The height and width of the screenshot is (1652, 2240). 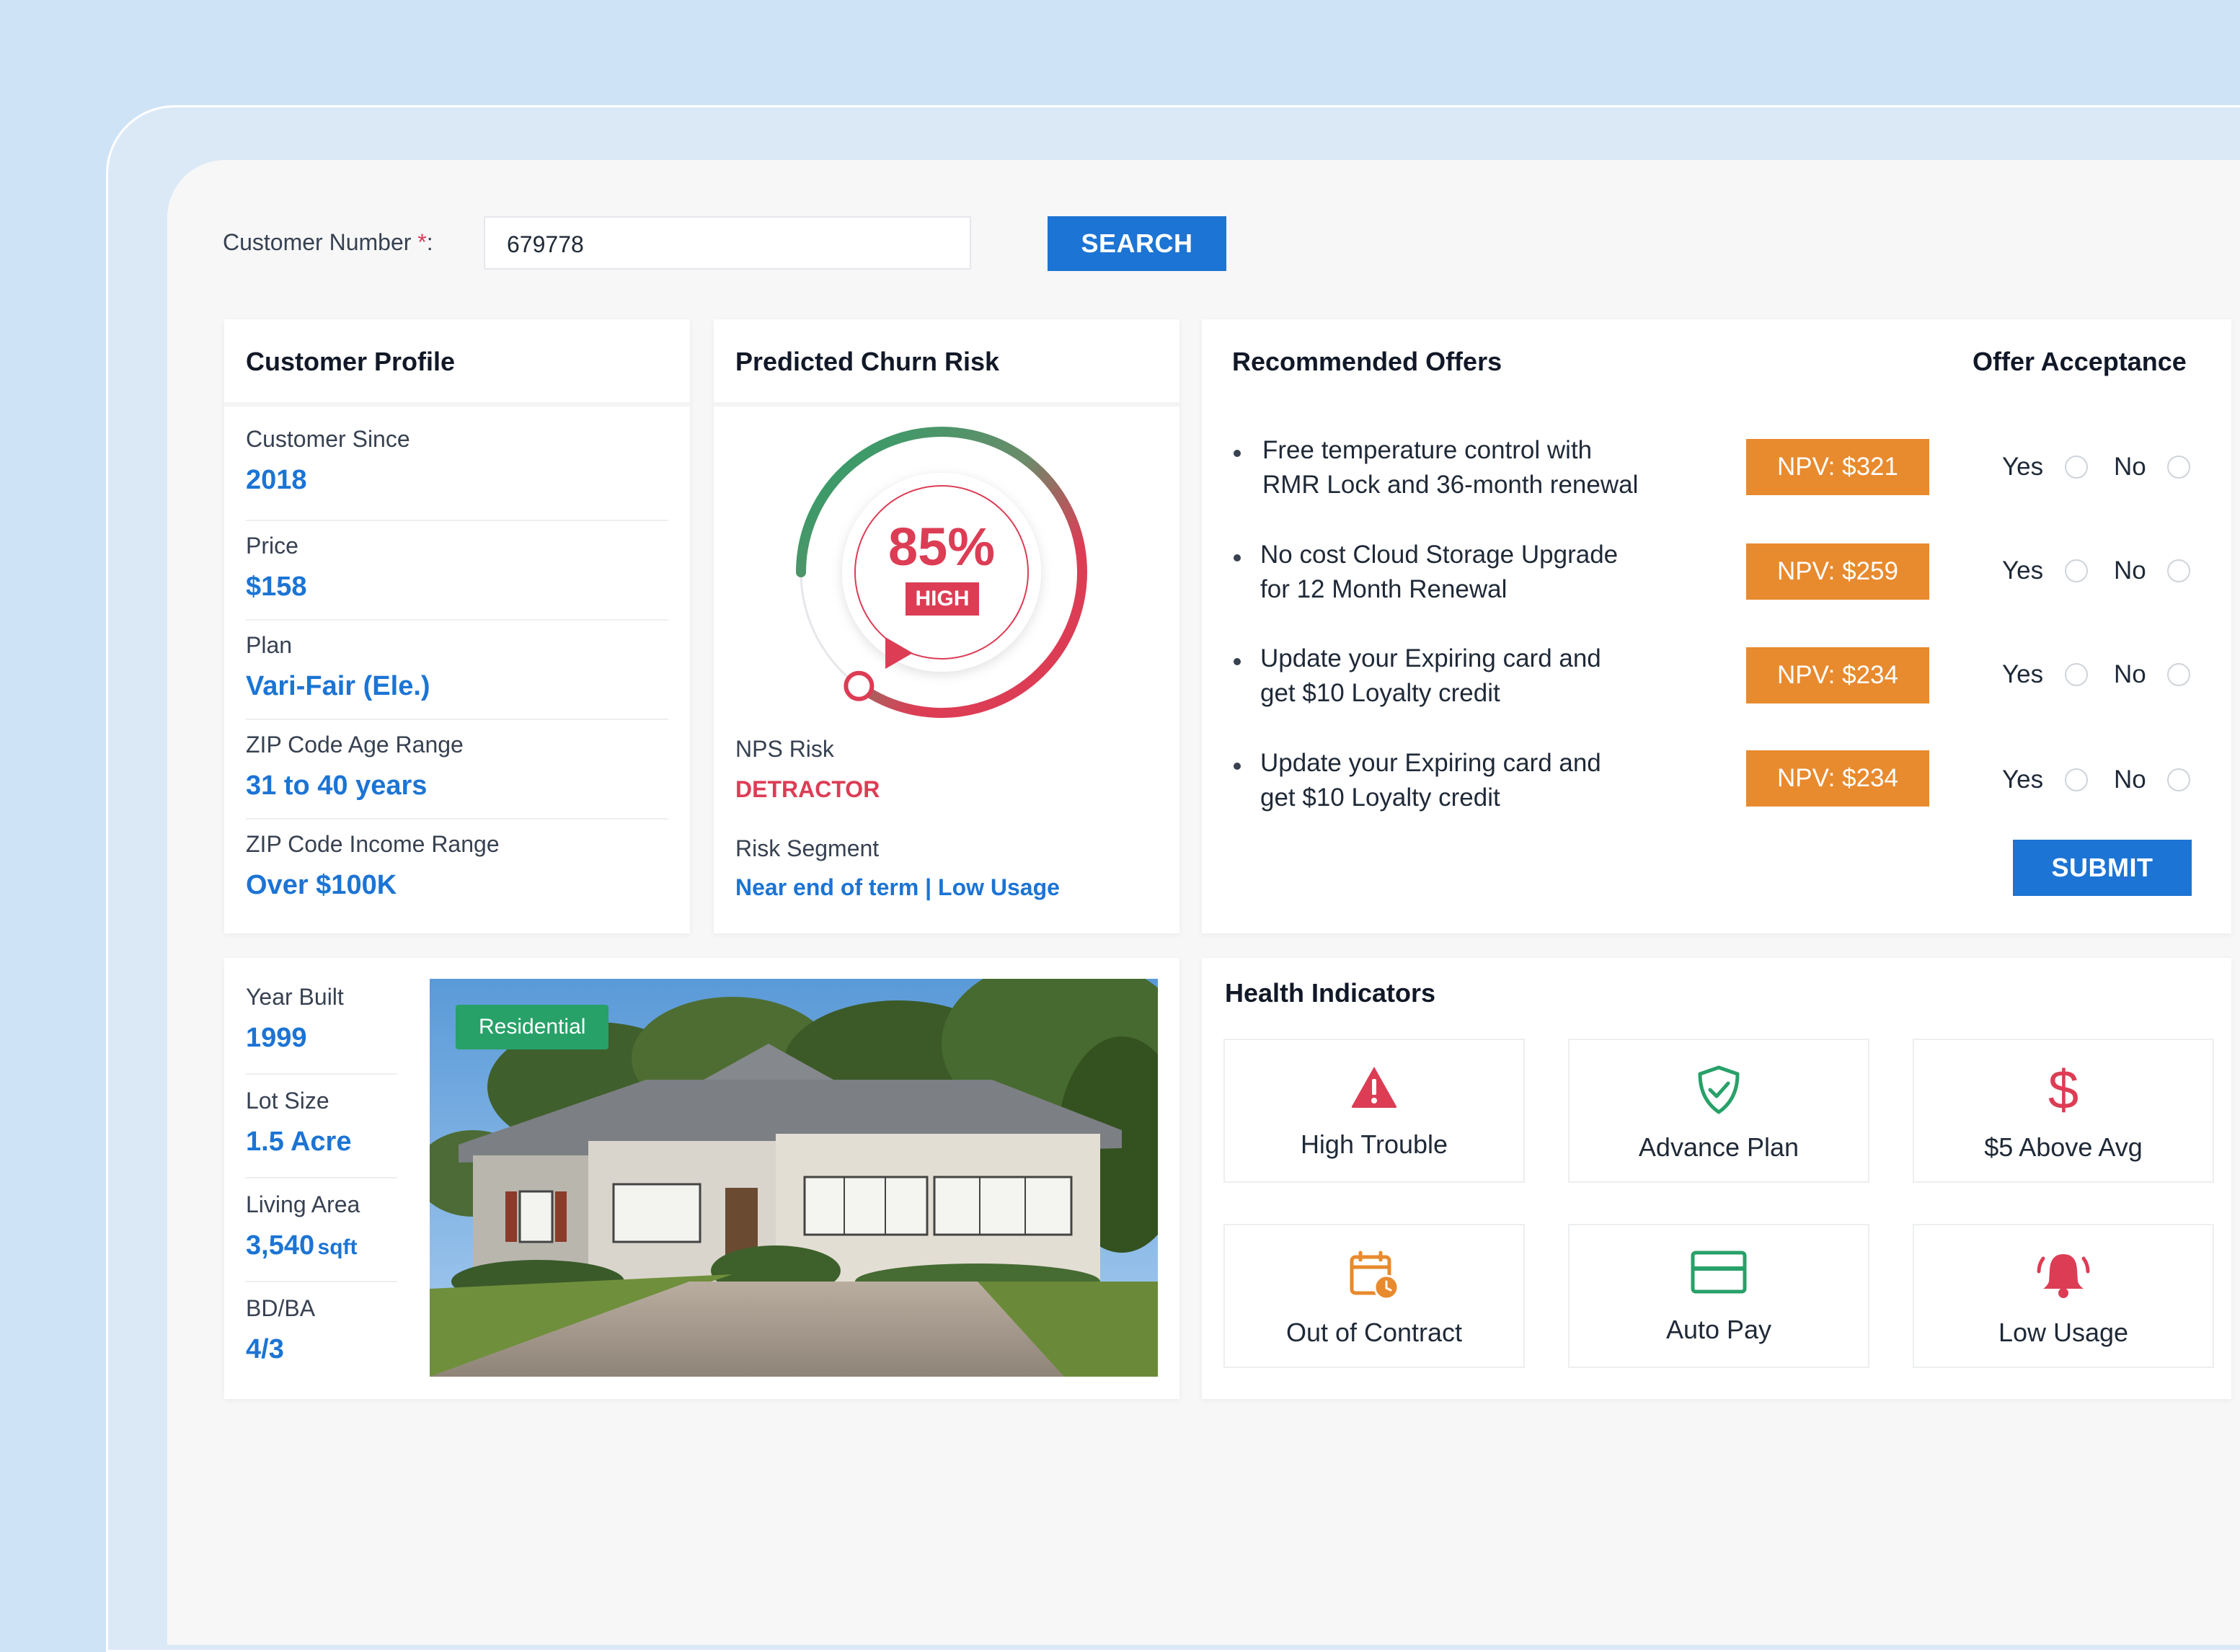 I want to click on customer-number-label: Customer Number *:, so click(x=328, y=242).